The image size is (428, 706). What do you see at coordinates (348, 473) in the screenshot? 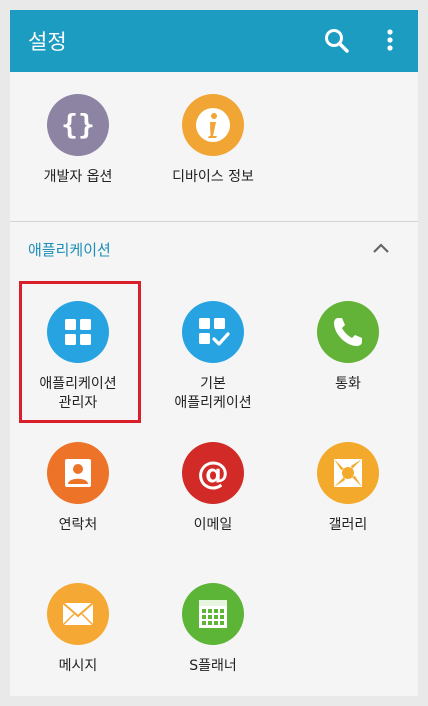
I see `gallery-icon` at bounding box center [348, 473].